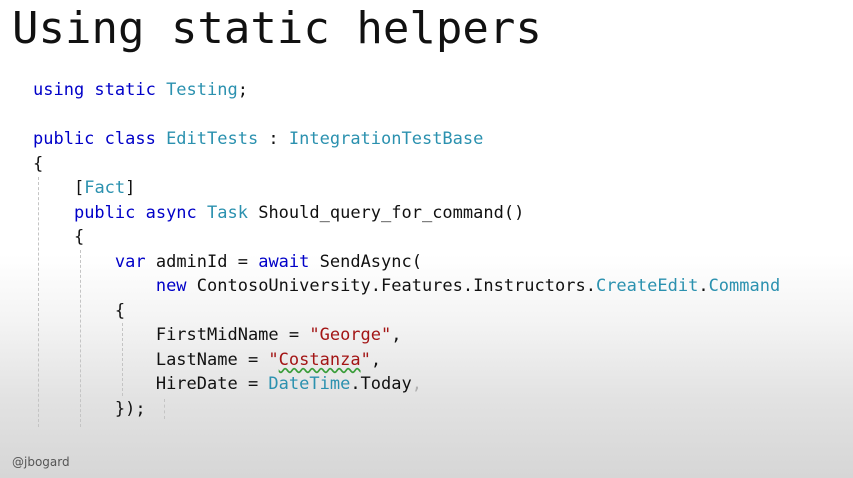 This screenshot has width=853, height=478. What do you see at coordinates (406, 164) in the screenshot?
I see `code-line-4: {` at bounding box center [406, 164].